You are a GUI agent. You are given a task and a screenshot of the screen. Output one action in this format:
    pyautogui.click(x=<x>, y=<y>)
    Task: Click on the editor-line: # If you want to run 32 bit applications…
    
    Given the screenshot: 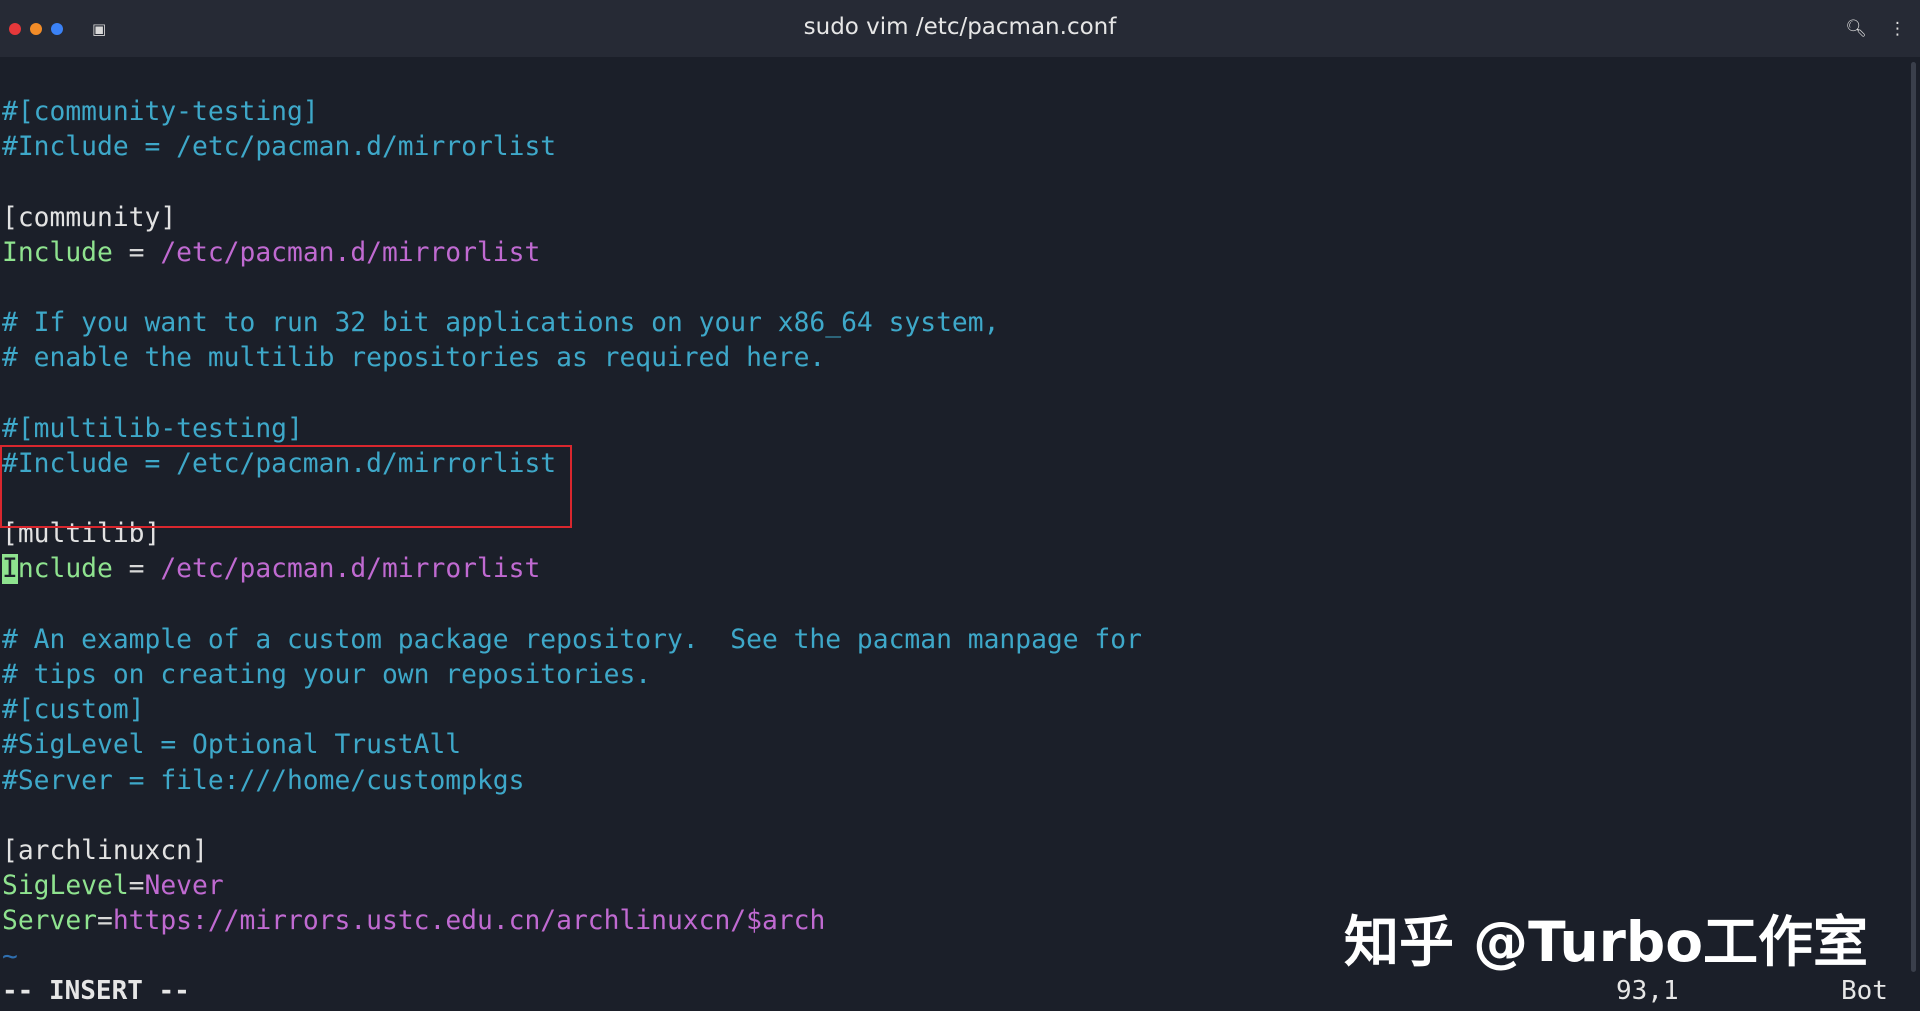 What is the action you would take?
    pyautogui.click(x=572, y=323)
    